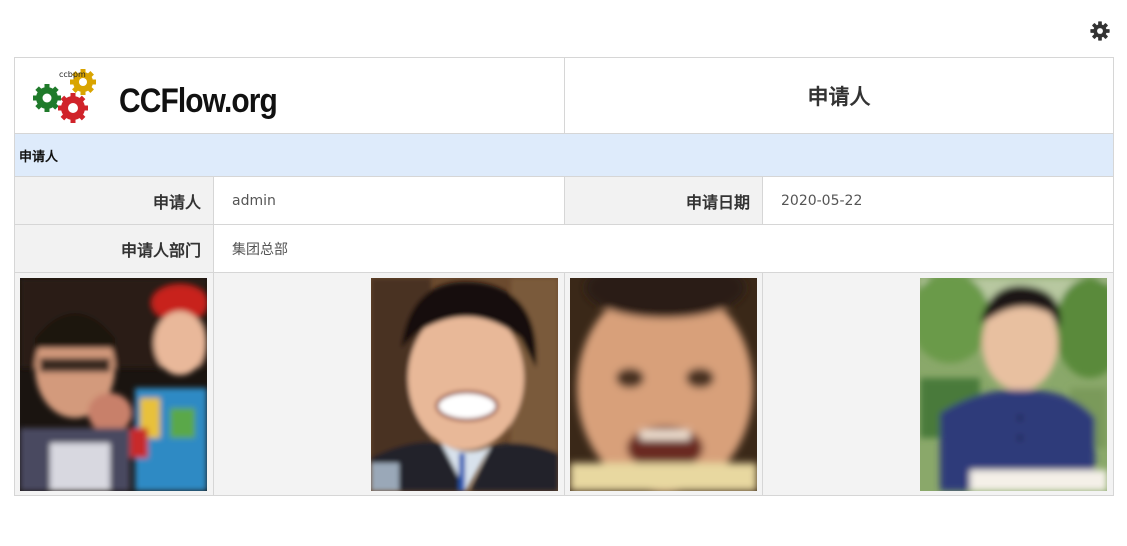 The width and height of the screenshot is (1127, 546). I want to click on logo-small-text: ccbpm, so click(72, 74).